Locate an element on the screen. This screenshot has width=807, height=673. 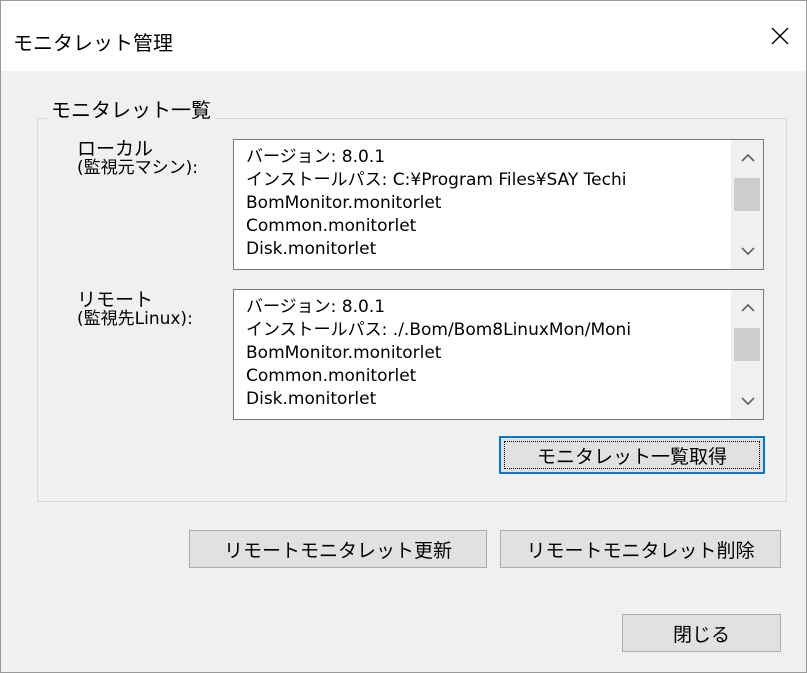
window-title: モニタレット管理 is located at coordinates (93, 43).